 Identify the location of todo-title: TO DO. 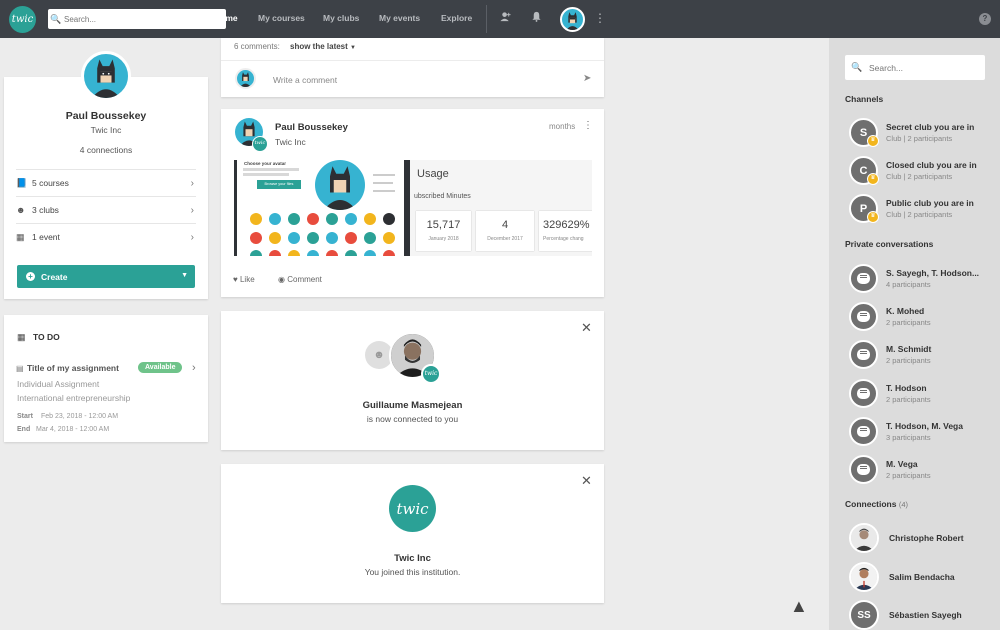
(46, 337).